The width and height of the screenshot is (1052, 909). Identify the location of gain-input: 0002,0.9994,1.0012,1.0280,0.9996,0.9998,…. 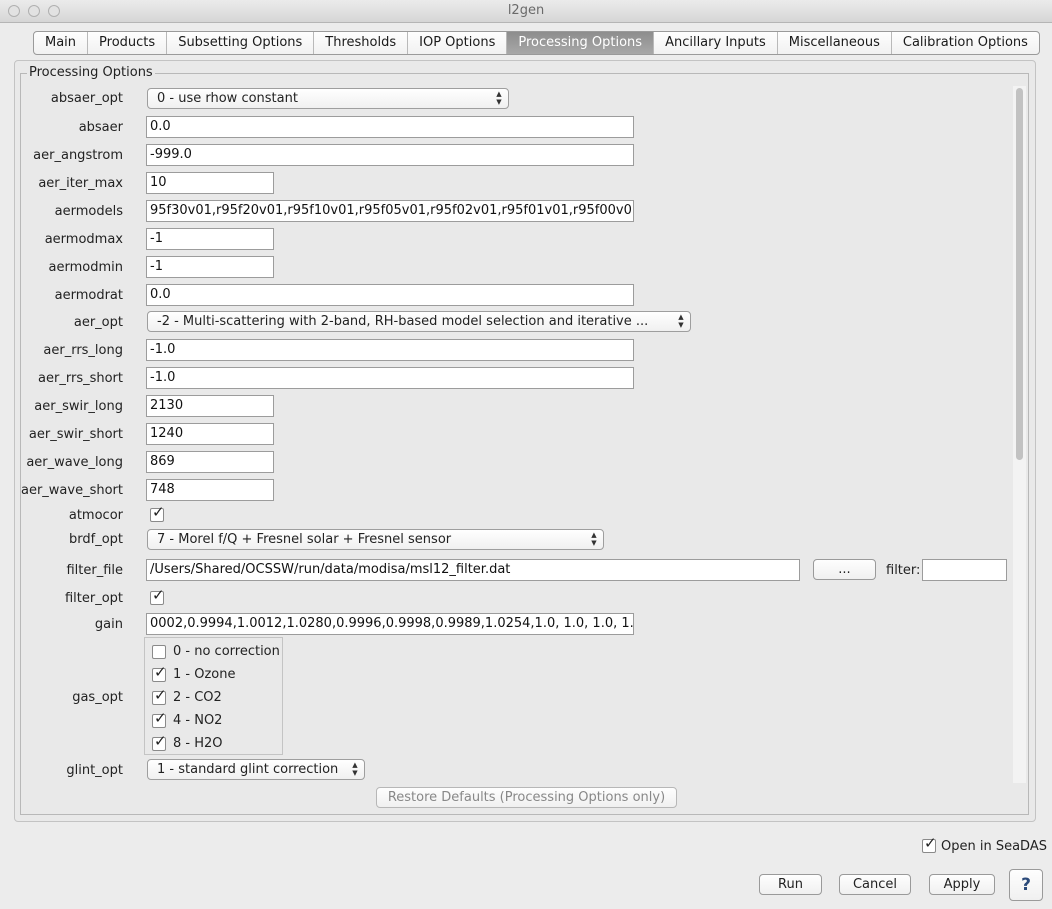
(390, 624).